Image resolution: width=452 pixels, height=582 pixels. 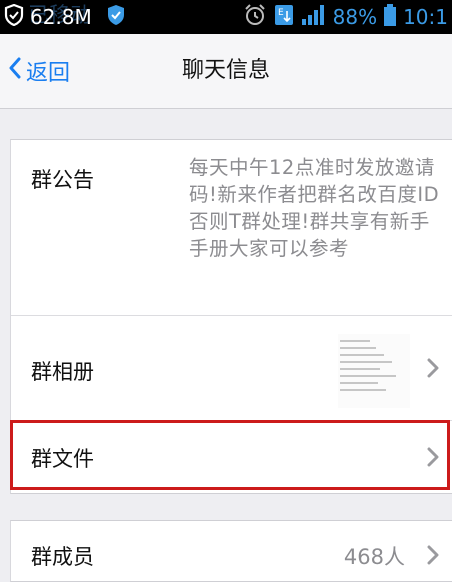 I want to click on battery-icon, so click(x=390, y=17).